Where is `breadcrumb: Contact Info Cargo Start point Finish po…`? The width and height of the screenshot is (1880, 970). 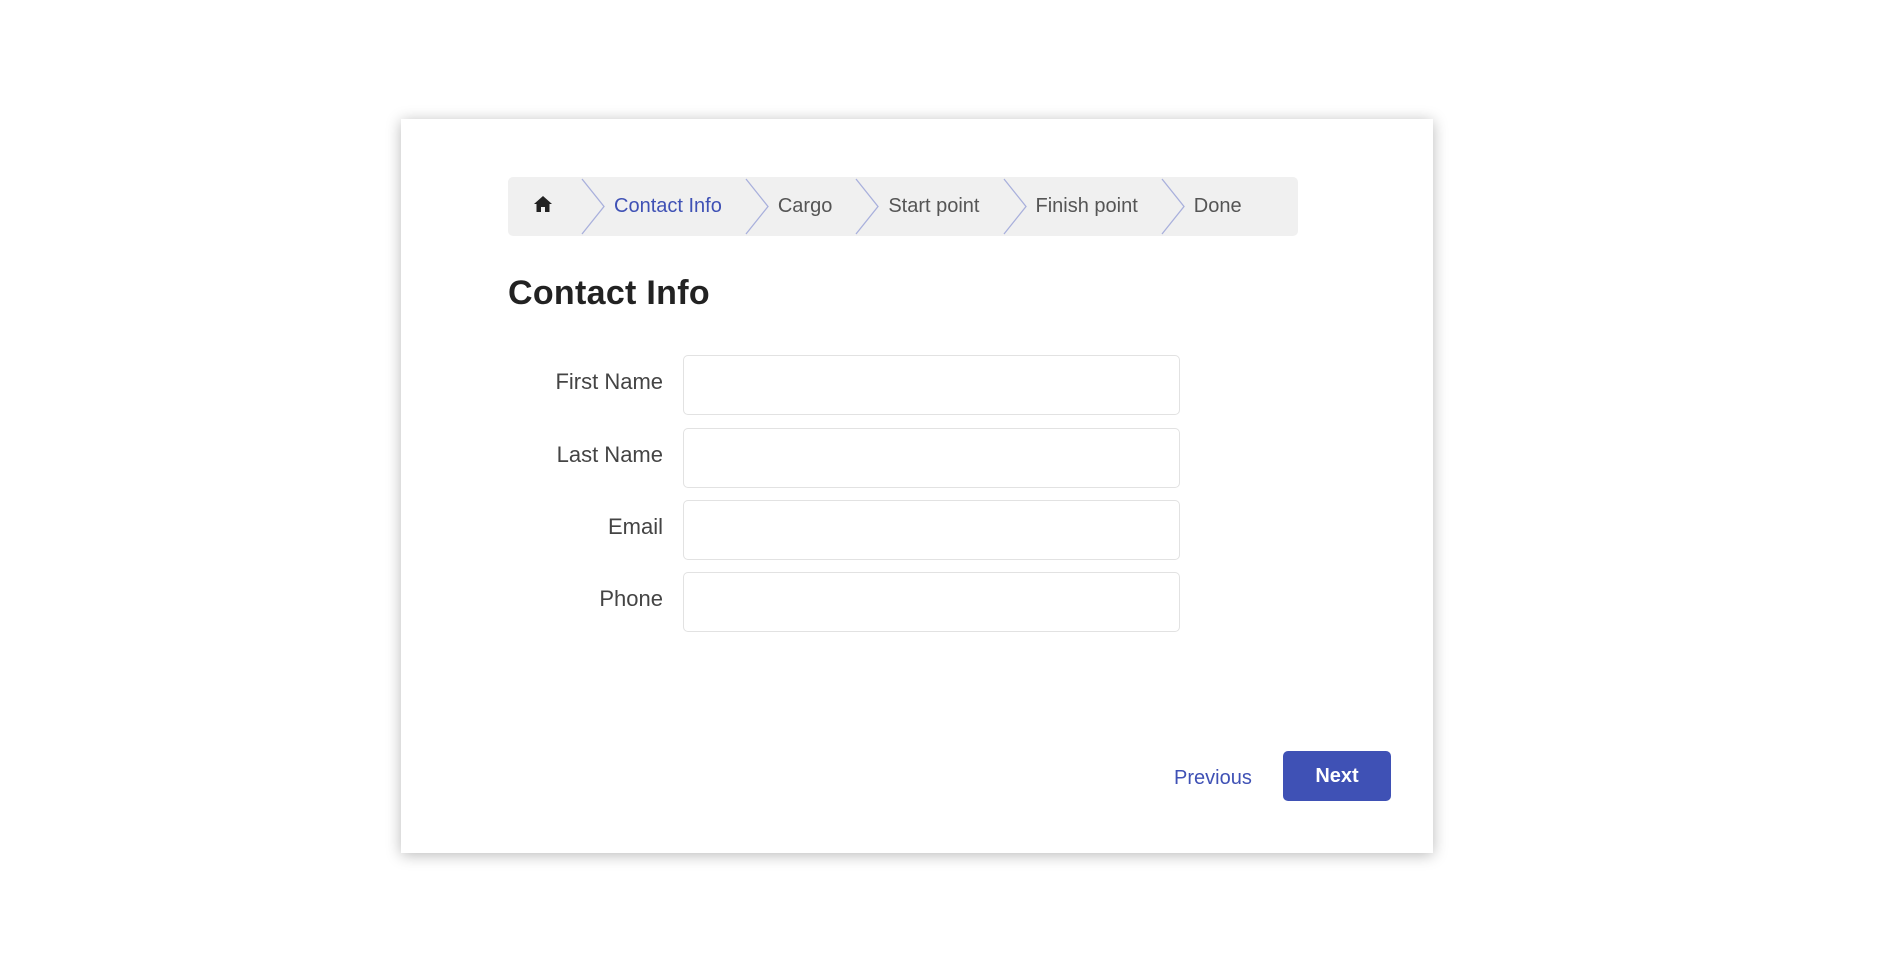
breadcrumb: Contact Info Cargo Start point Finish po… is located at coordinates (903, 206).